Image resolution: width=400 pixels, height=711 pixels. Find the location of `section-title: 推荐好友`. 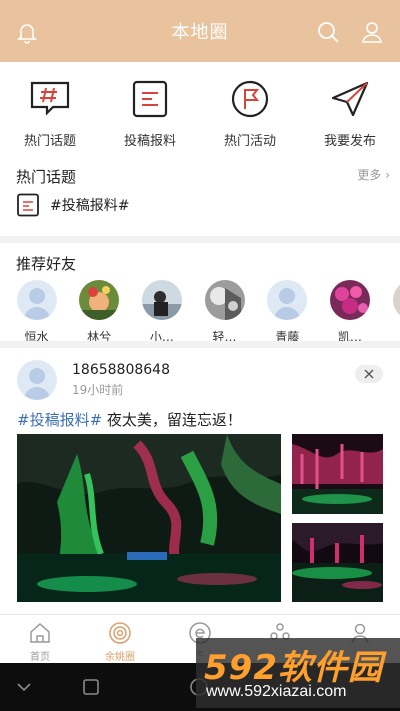

section-title: 推荐好友 is located at coordinates (46, 264).